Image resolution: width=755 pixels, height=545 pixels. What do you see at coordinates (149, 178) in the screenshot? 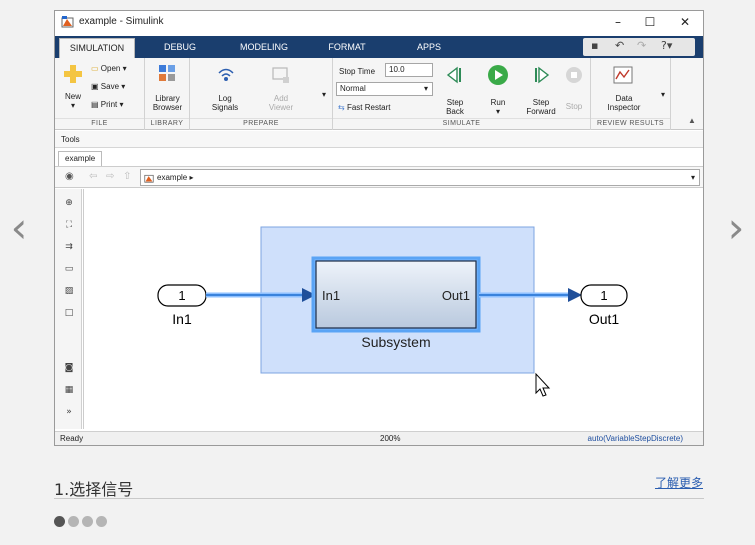
I see `model-icon` at bounding box center [149, 178].